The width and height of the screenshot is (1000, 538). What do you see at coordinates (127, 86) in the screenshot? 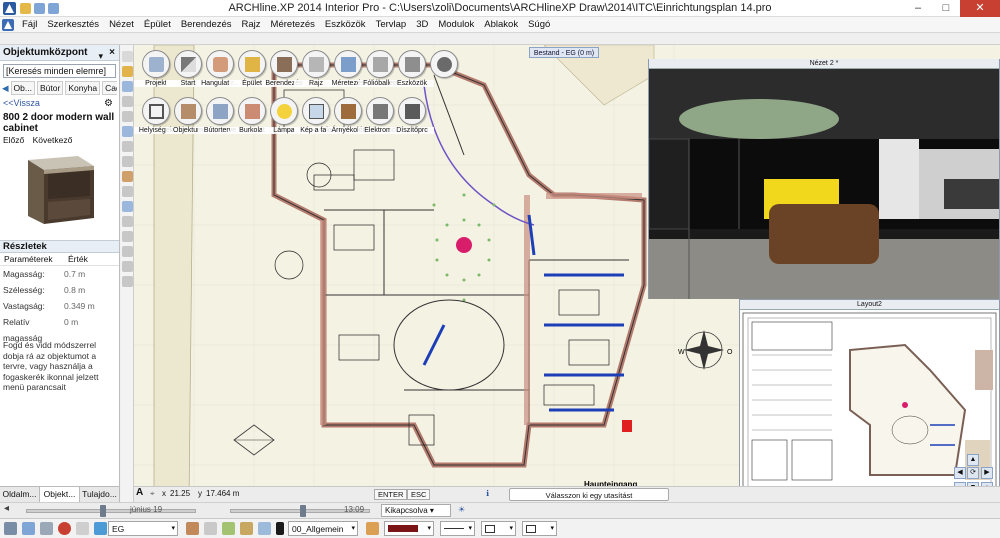
I see `zoom-tool-icon` at bounding box center [127, 86].